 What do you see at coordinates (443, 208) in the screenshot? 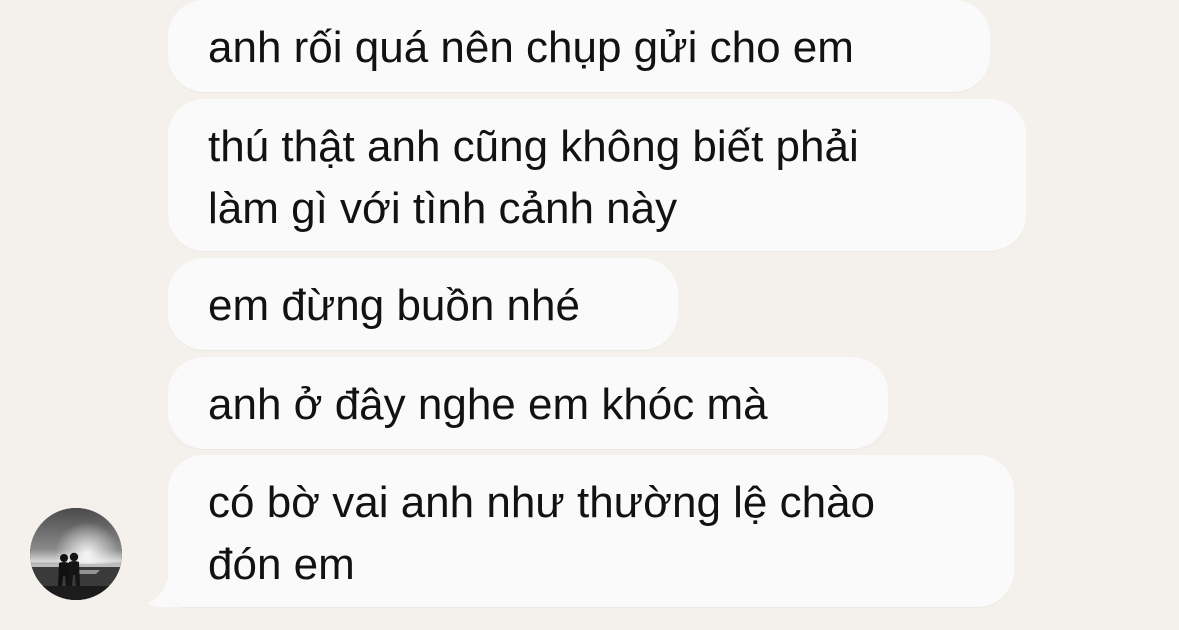
I see `message-text-line: làm gì với tình cảnh này` at bounding box center [443, 208].